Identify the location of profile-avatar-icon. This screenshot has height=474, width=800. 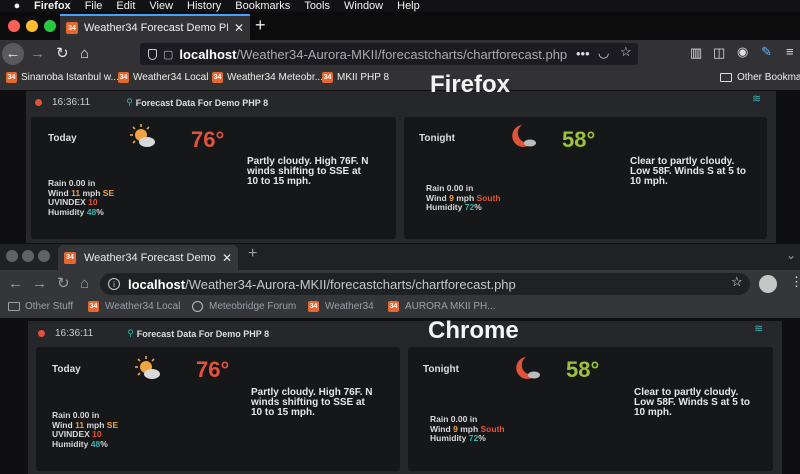
(768, 284).